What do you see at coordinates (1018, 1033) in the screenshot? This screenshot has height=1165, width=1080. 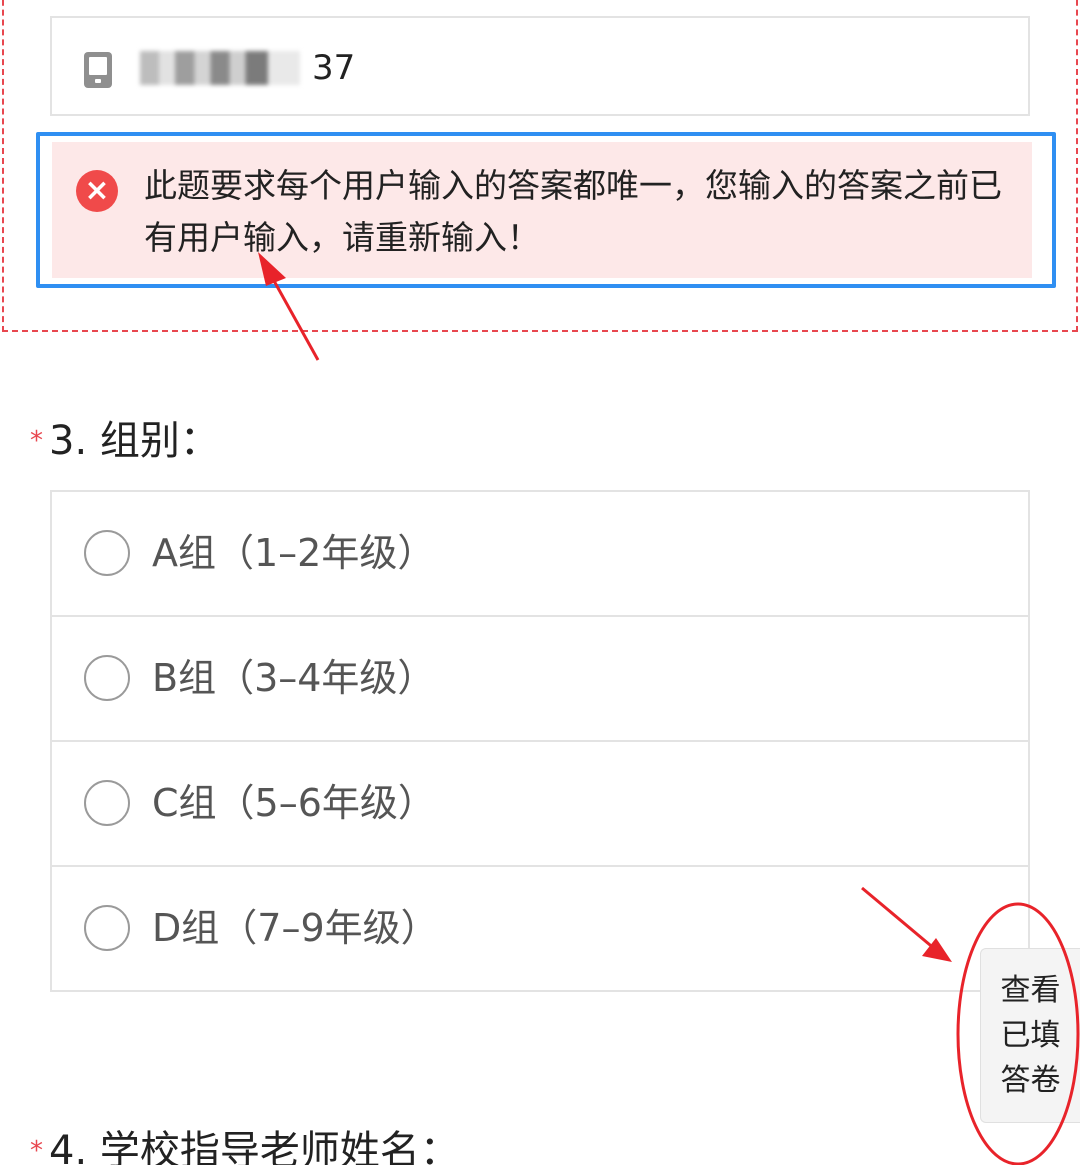 I see `annotation-circle` at bounding box center [1018, 1033].